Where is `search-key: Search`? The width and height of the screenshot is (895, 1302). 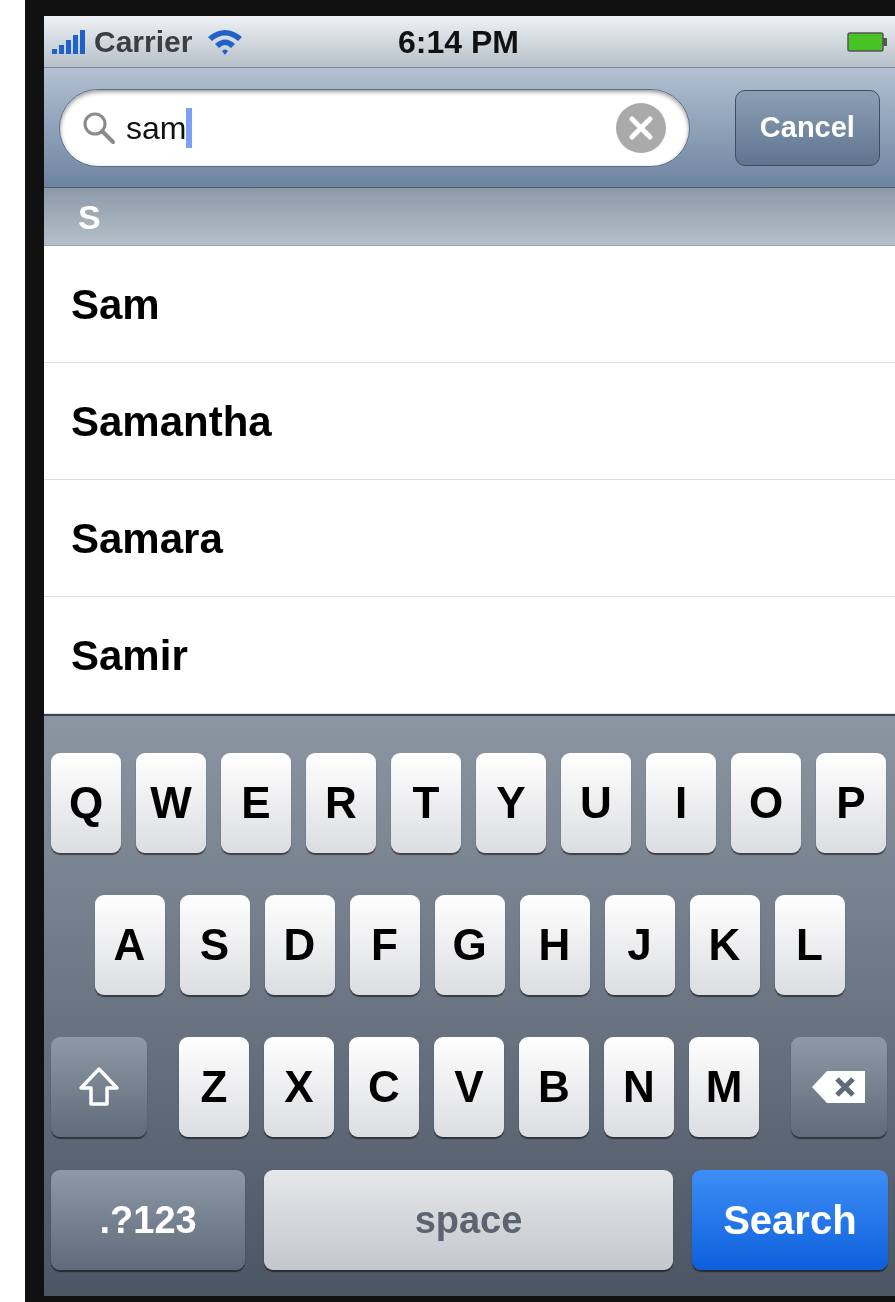
search-key: Search is located at coordinates (789, 1220).